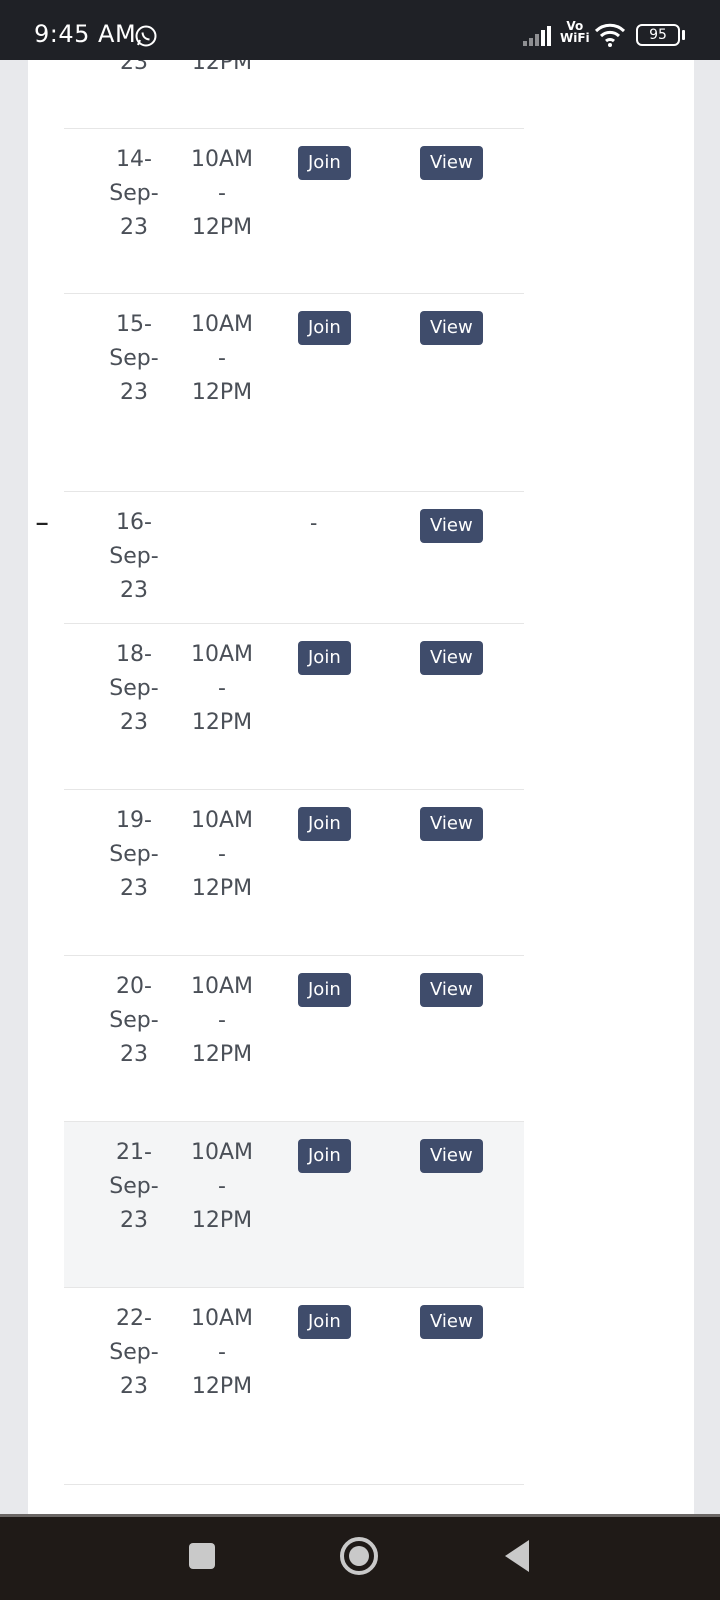 The width and height of the screenshot is (720, 1600). Describe the element at coordinates (42, 522) in the screenshot. I see `row-prefix-dash: –` at that location.